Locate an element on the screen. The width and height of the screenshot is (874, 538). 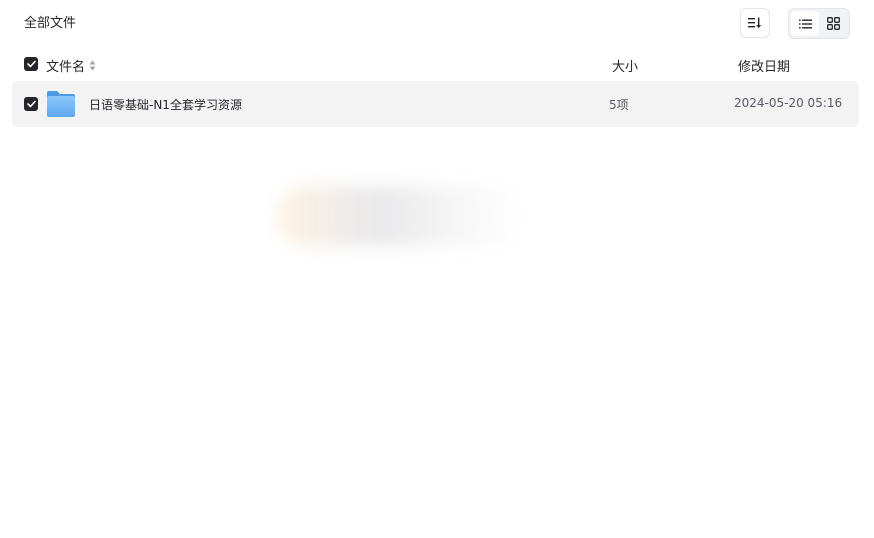
row-checkbox is located at coordinates (31, 104).